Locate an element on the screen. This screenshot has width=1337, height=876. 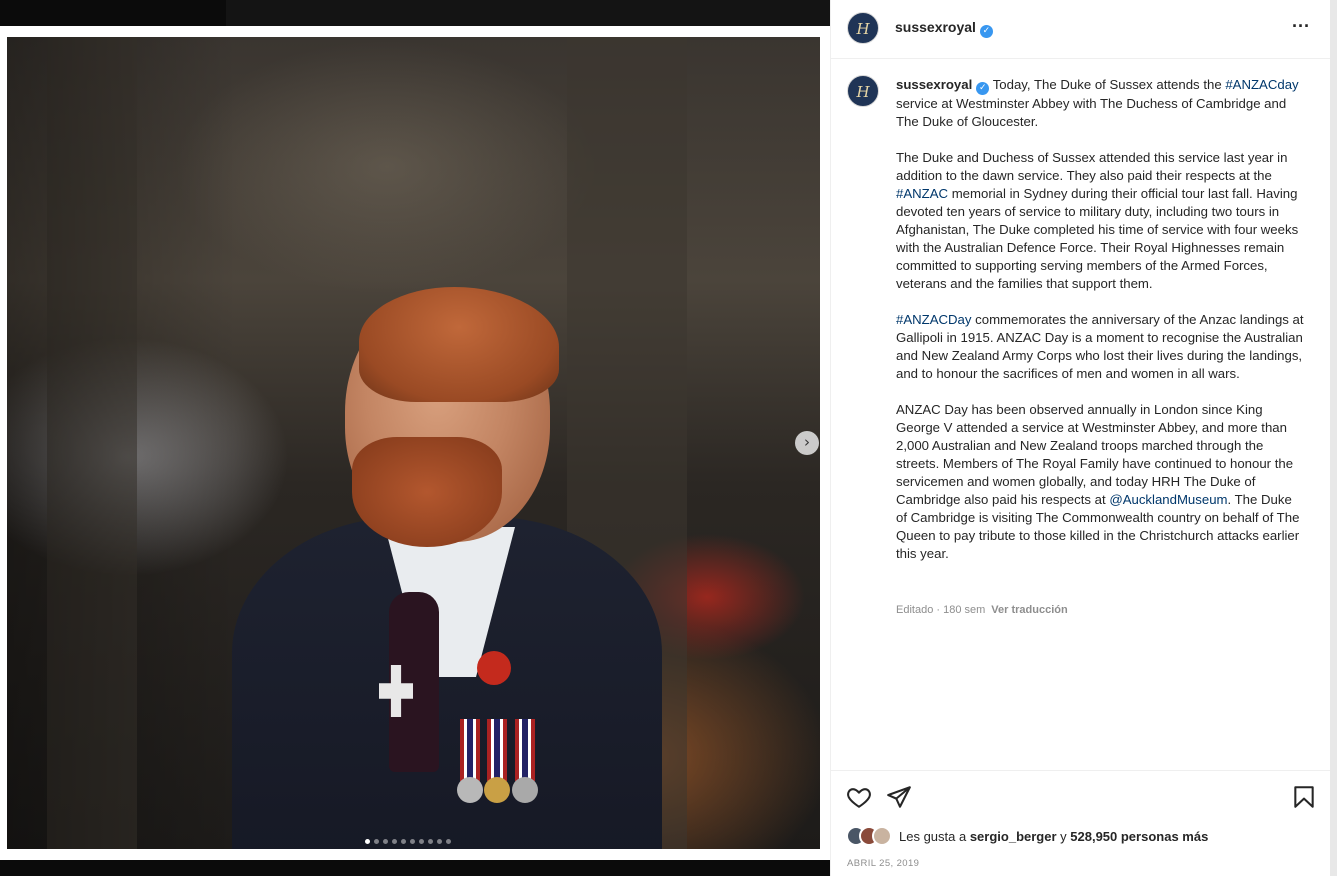
caption-tag-link: @AucklandMuseum is located at coordinates (1168, 499).